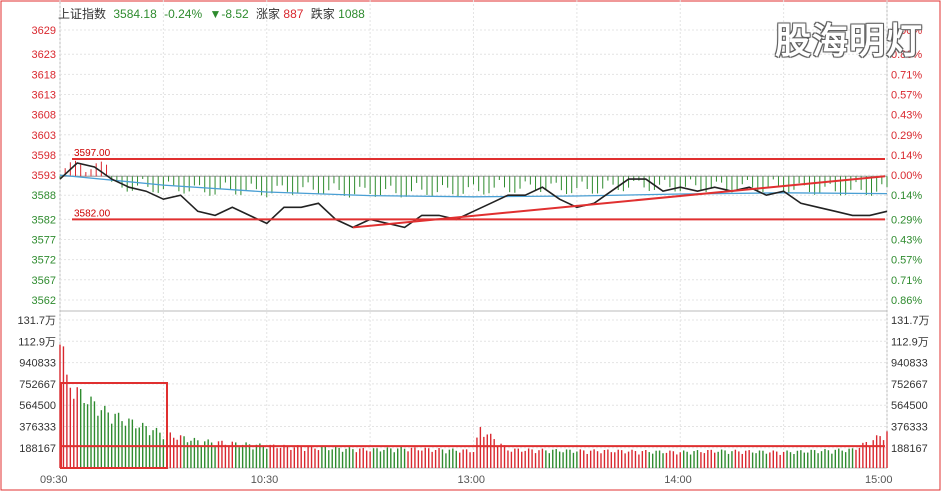 The height and width of the screenshot is (491, 941). What do you see at coordinates (92, 153) in the screenshot?
I see `level-label: 3597.00` at bounding box center [92, 153].